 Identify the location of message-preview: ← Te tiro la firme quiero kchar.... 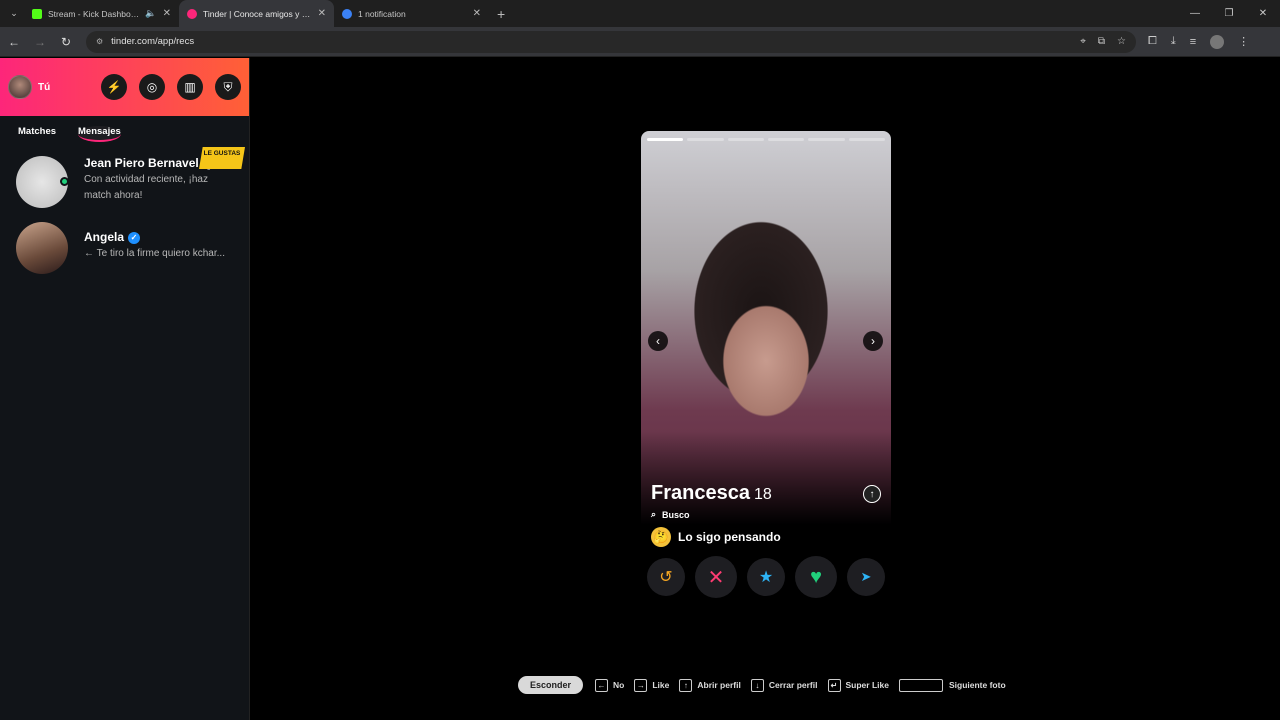
(154, 253).